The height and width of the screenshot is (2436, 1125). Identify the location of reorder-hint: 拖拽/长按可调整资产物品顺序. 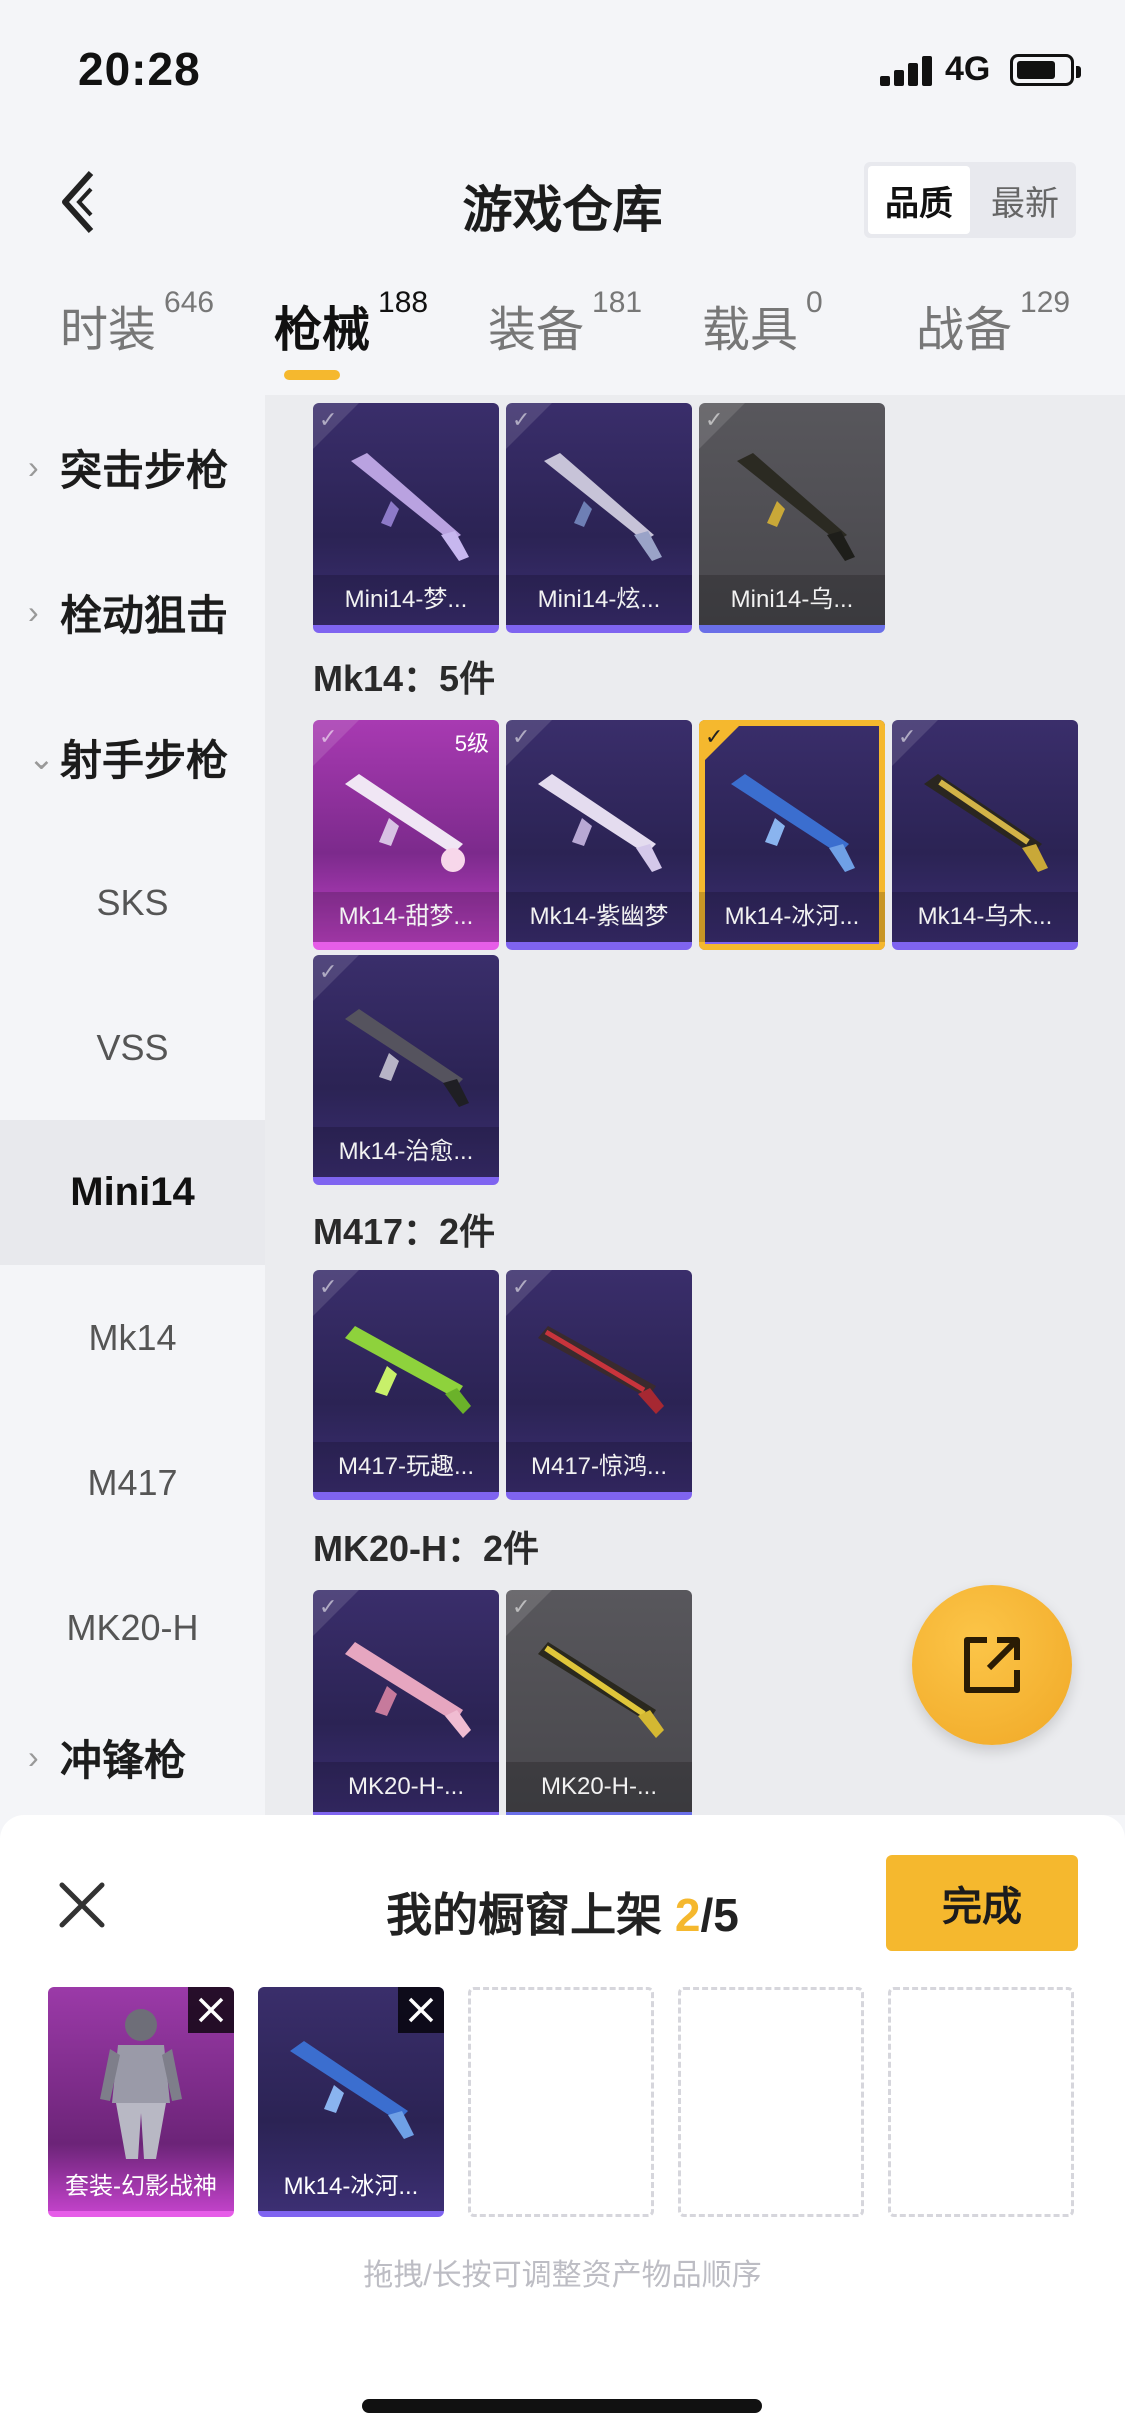
(562, 2275).